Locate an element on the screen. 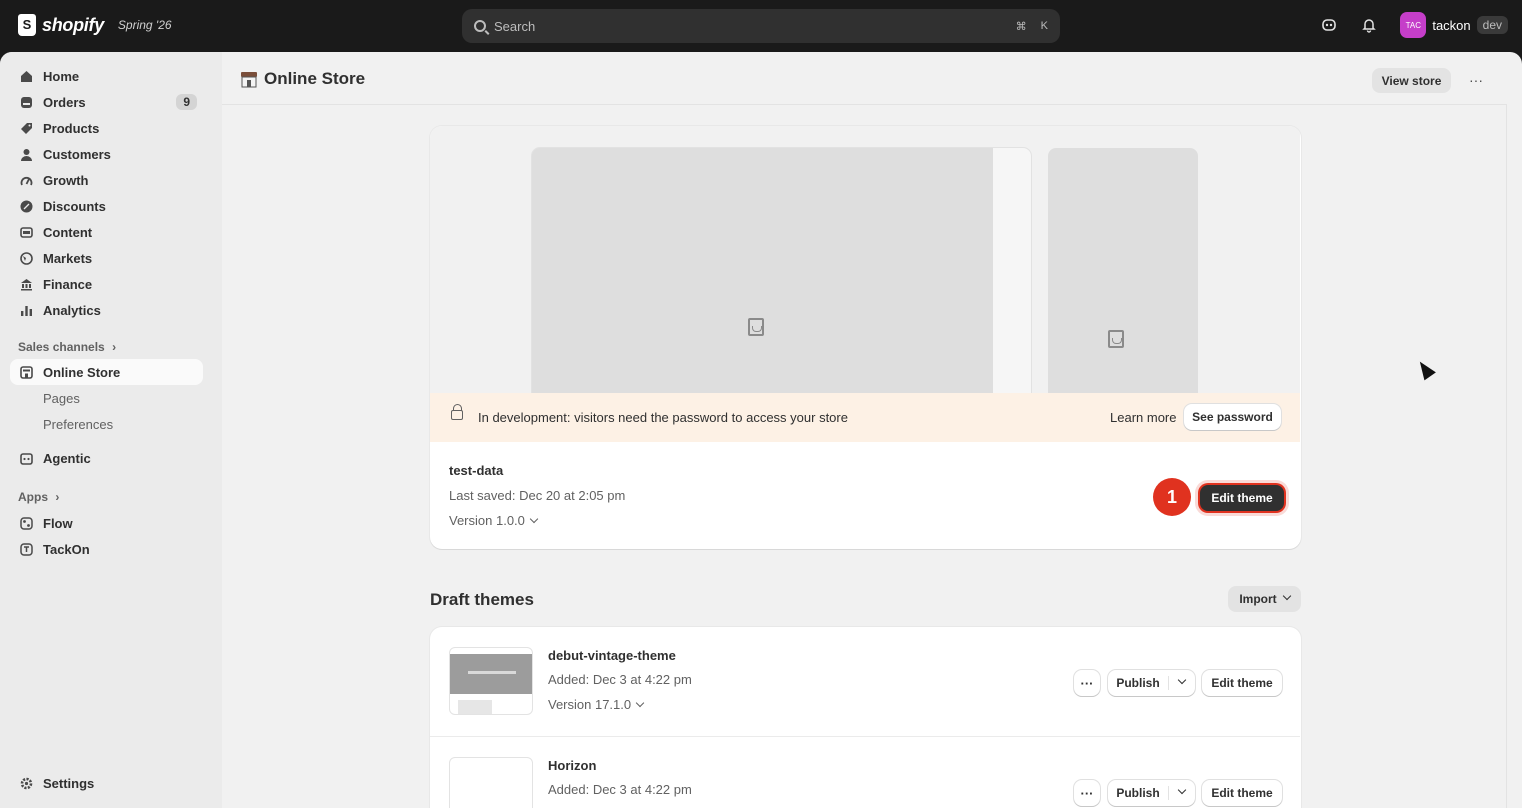 The image size is (1522, 808). sidebar-item-preferences: Preferences is located at coordinates (78, 424).